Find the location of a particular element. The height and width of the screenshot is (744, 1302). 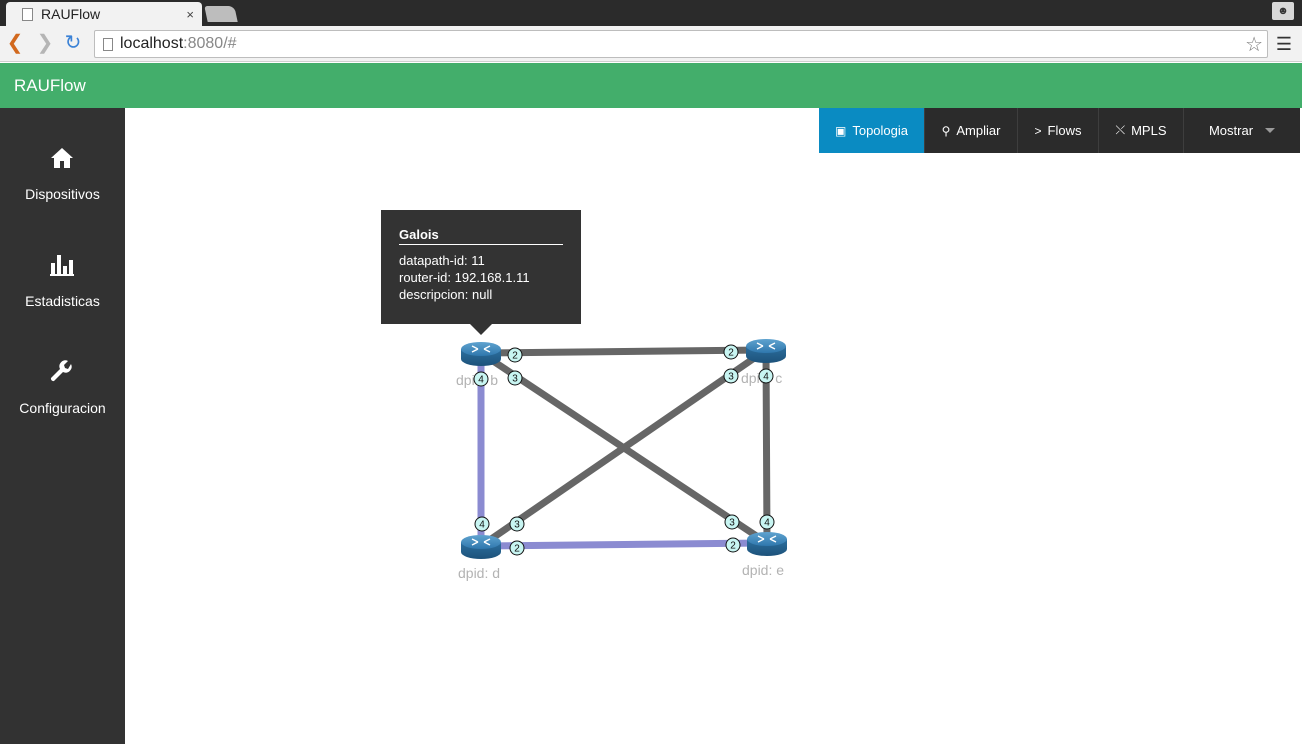

port-badge-d-3: 3 is located at coordinates (517, 524).